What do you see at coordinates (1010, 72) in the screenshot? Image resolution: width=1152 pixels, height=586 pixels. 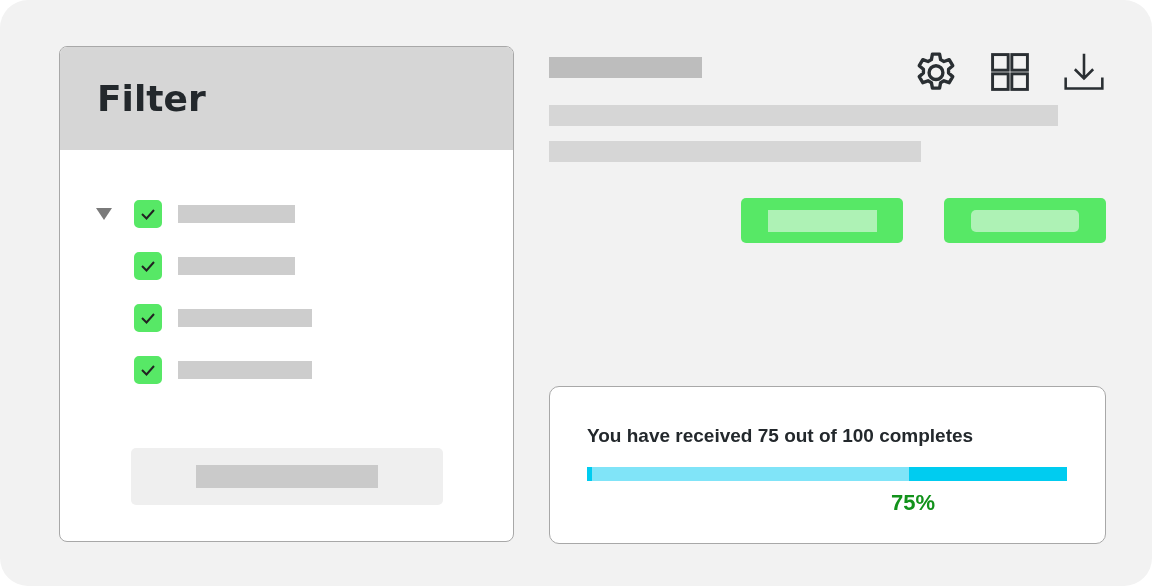 I see `grid-icon` at bounding box center [1010, 72].